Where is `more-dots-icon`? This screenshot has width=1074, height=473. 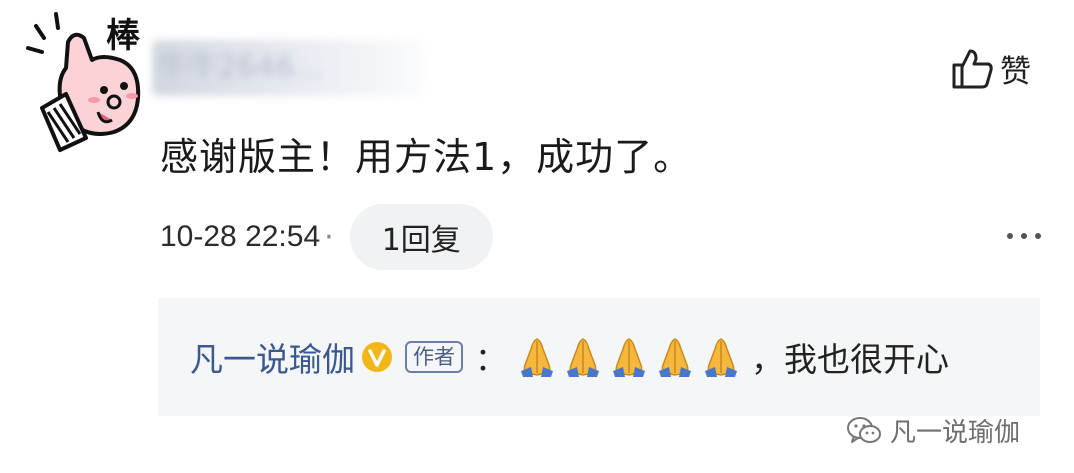 more-dots-icon is located at coordinates (1024, 236).